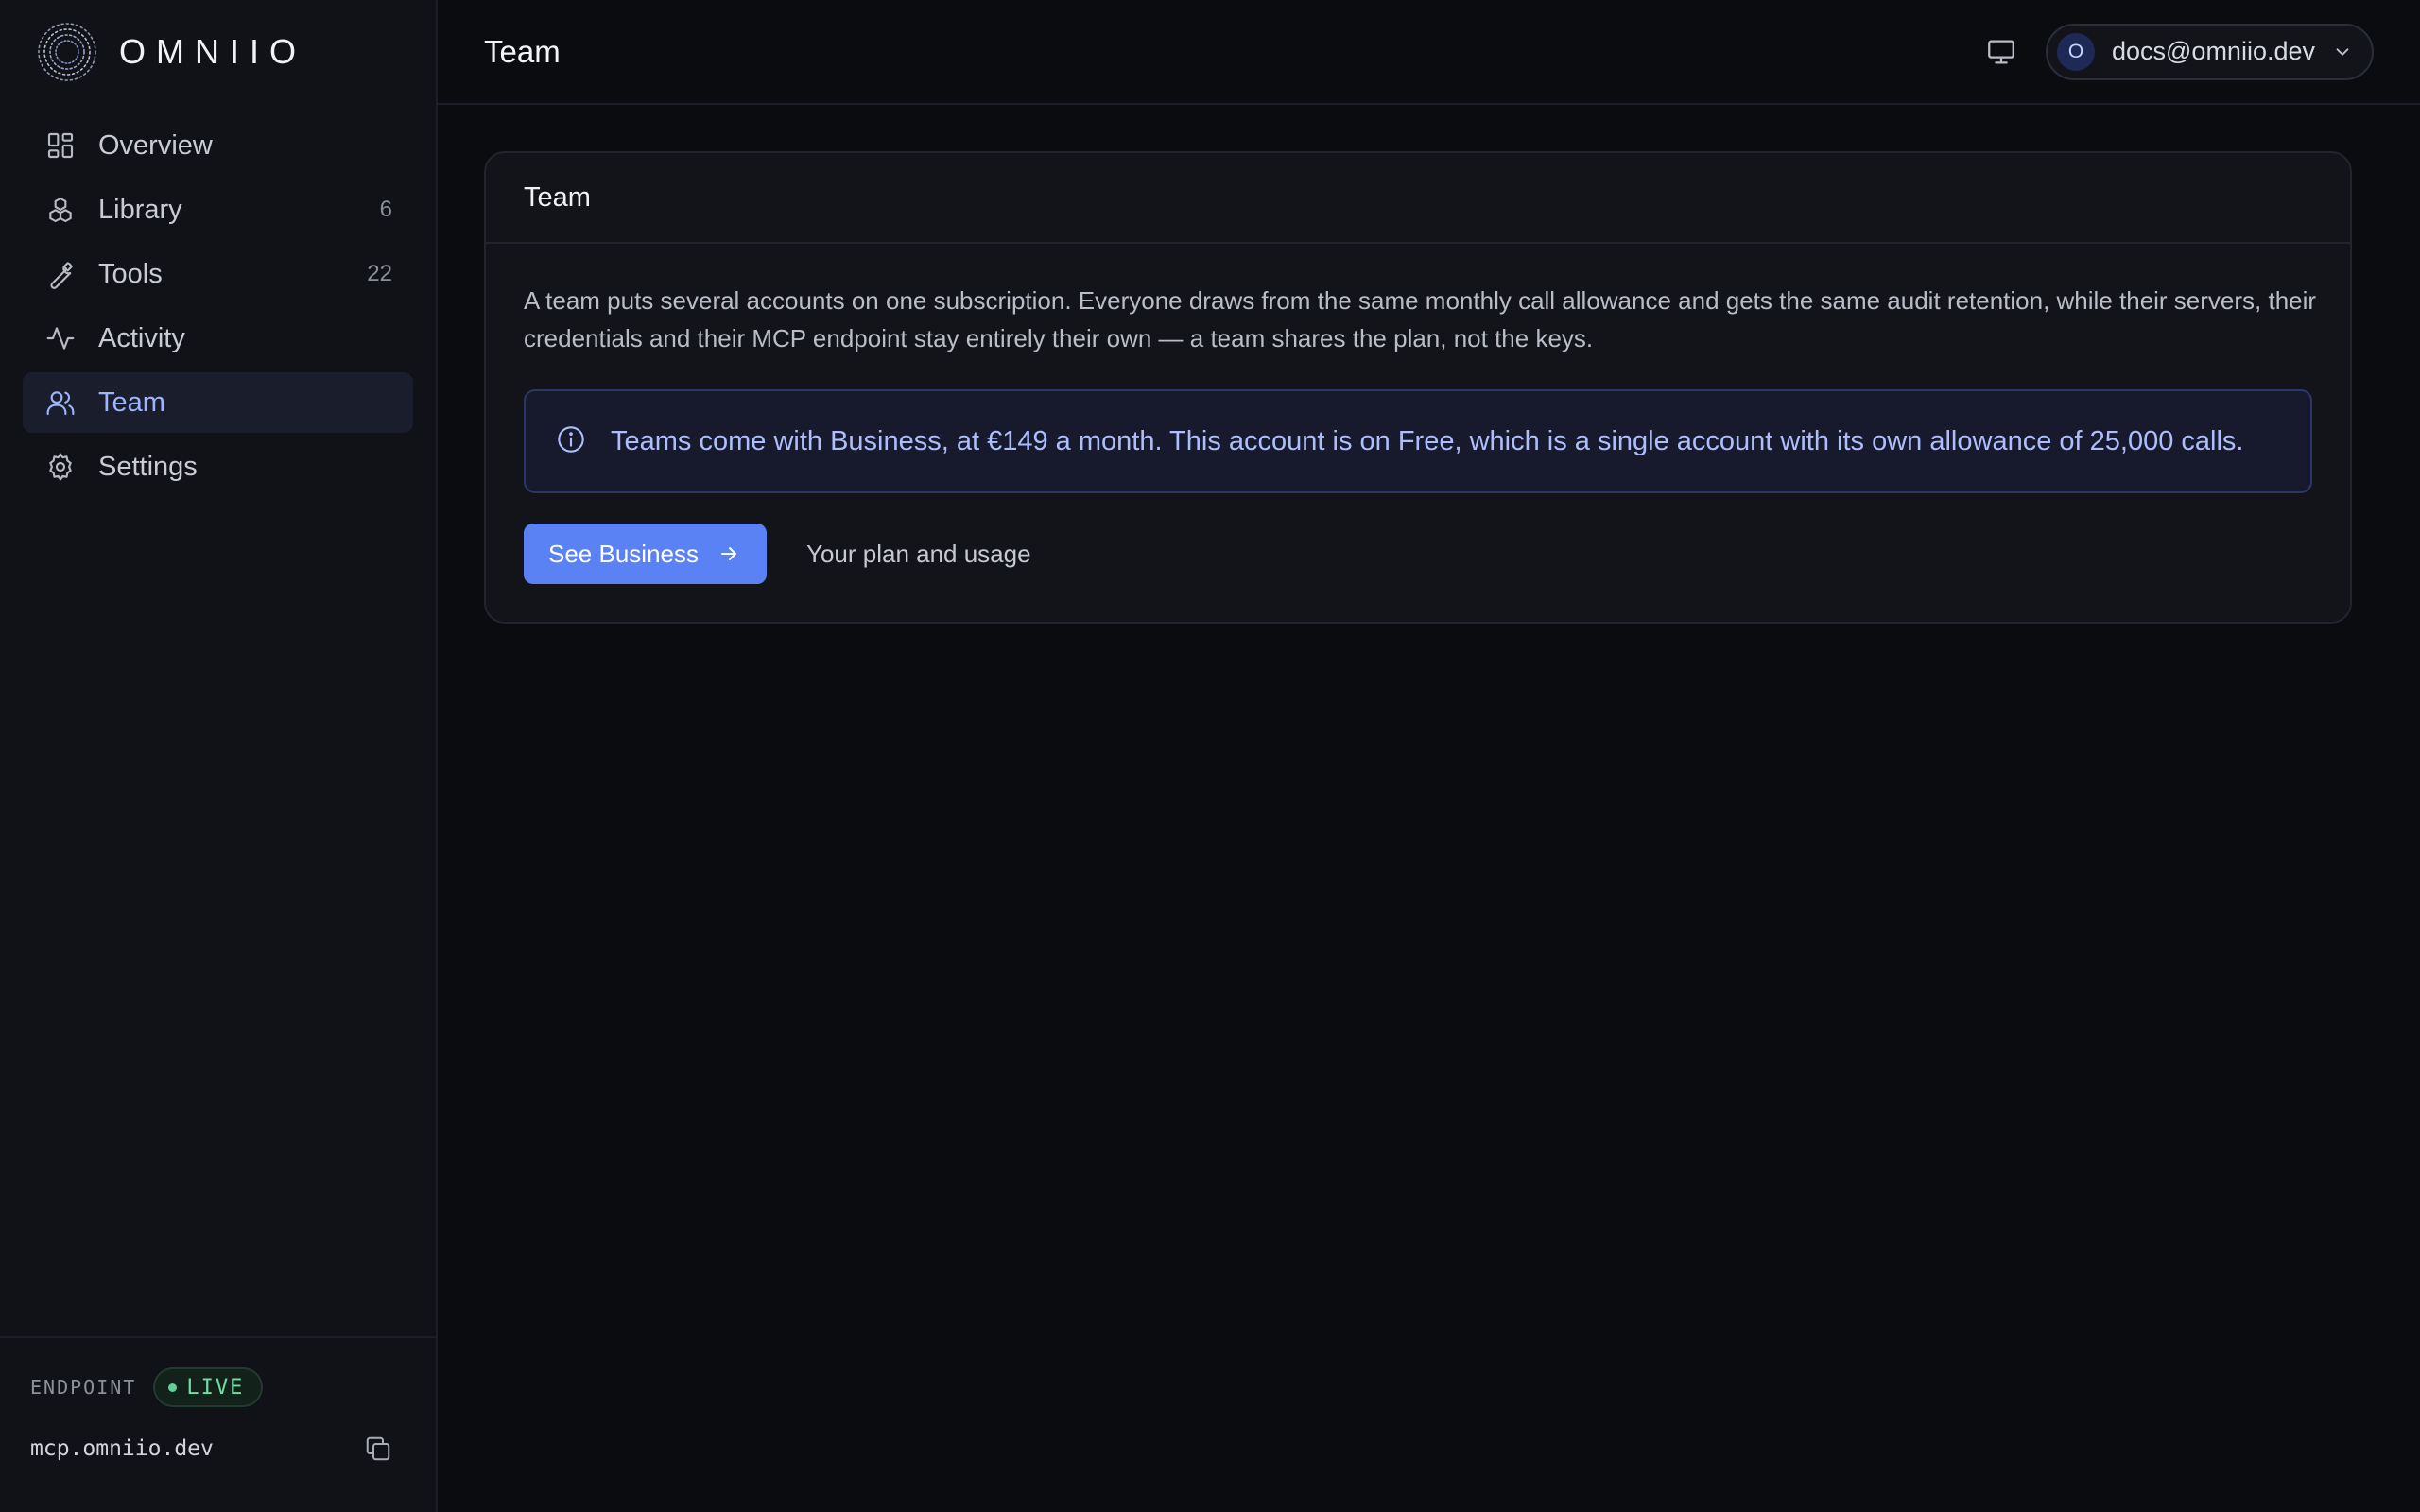 This screenshot has width=2420, height=1512. I want to click on user-email: docs@omniio.dev, so click(2213, 51).